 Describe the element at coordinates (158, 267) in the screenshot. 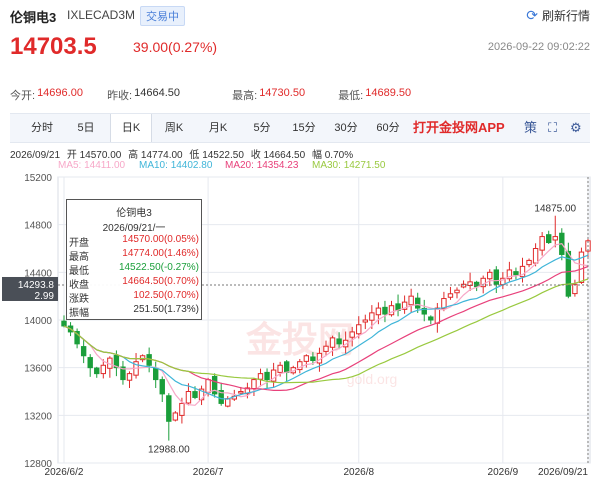

I see `tooltip-row-value: 14522.50(-0.27%)` at that location.